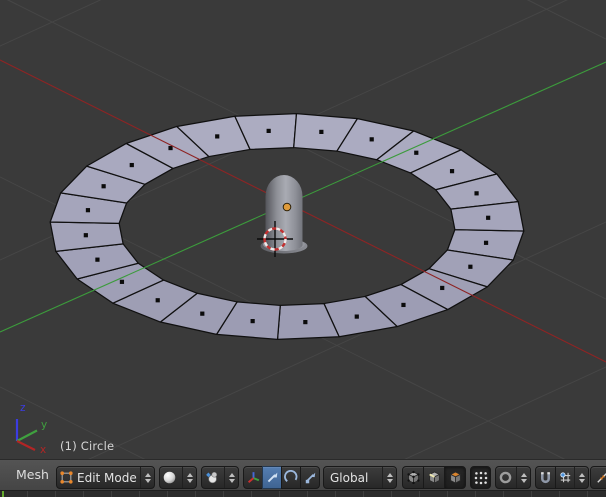 The height and width of the screenshot is (497, 606). I want to click on vertex-select-button, so click(413, 477).